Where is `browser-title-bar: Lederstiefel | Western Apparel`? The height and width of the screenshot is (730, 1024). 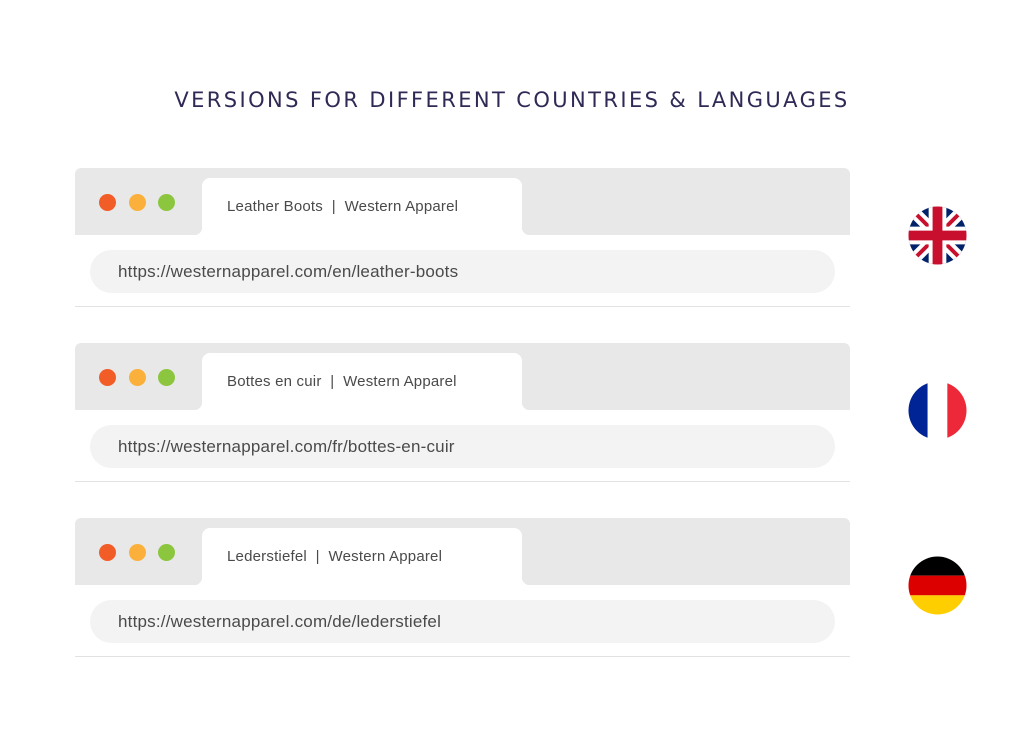
browser-title-bar: Lederstiefel | Western Apparel is located at coordinates (462, 551).